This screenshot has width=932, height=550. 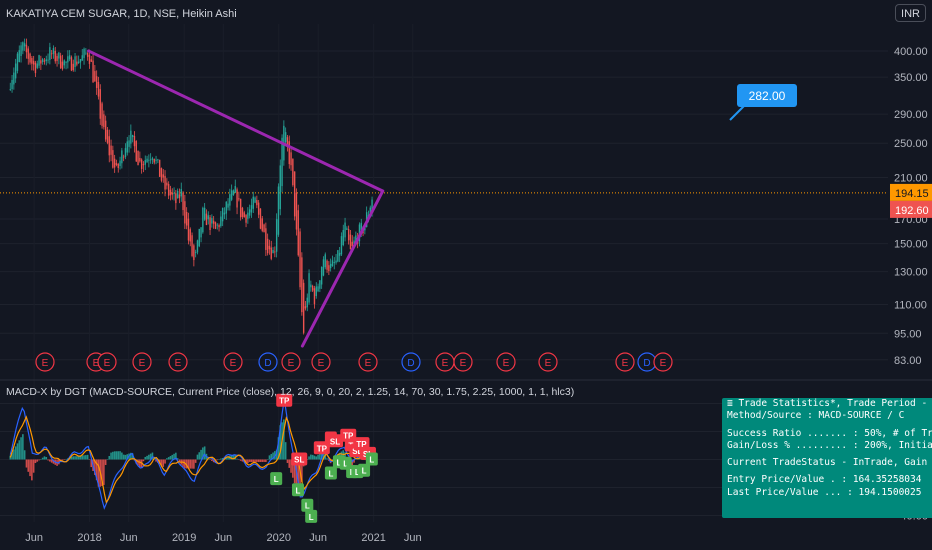 What do you see at coordinates (911, 115) in the screenshot?
I see `price-tick-label: 290.00` at bounding box center [911, 115].